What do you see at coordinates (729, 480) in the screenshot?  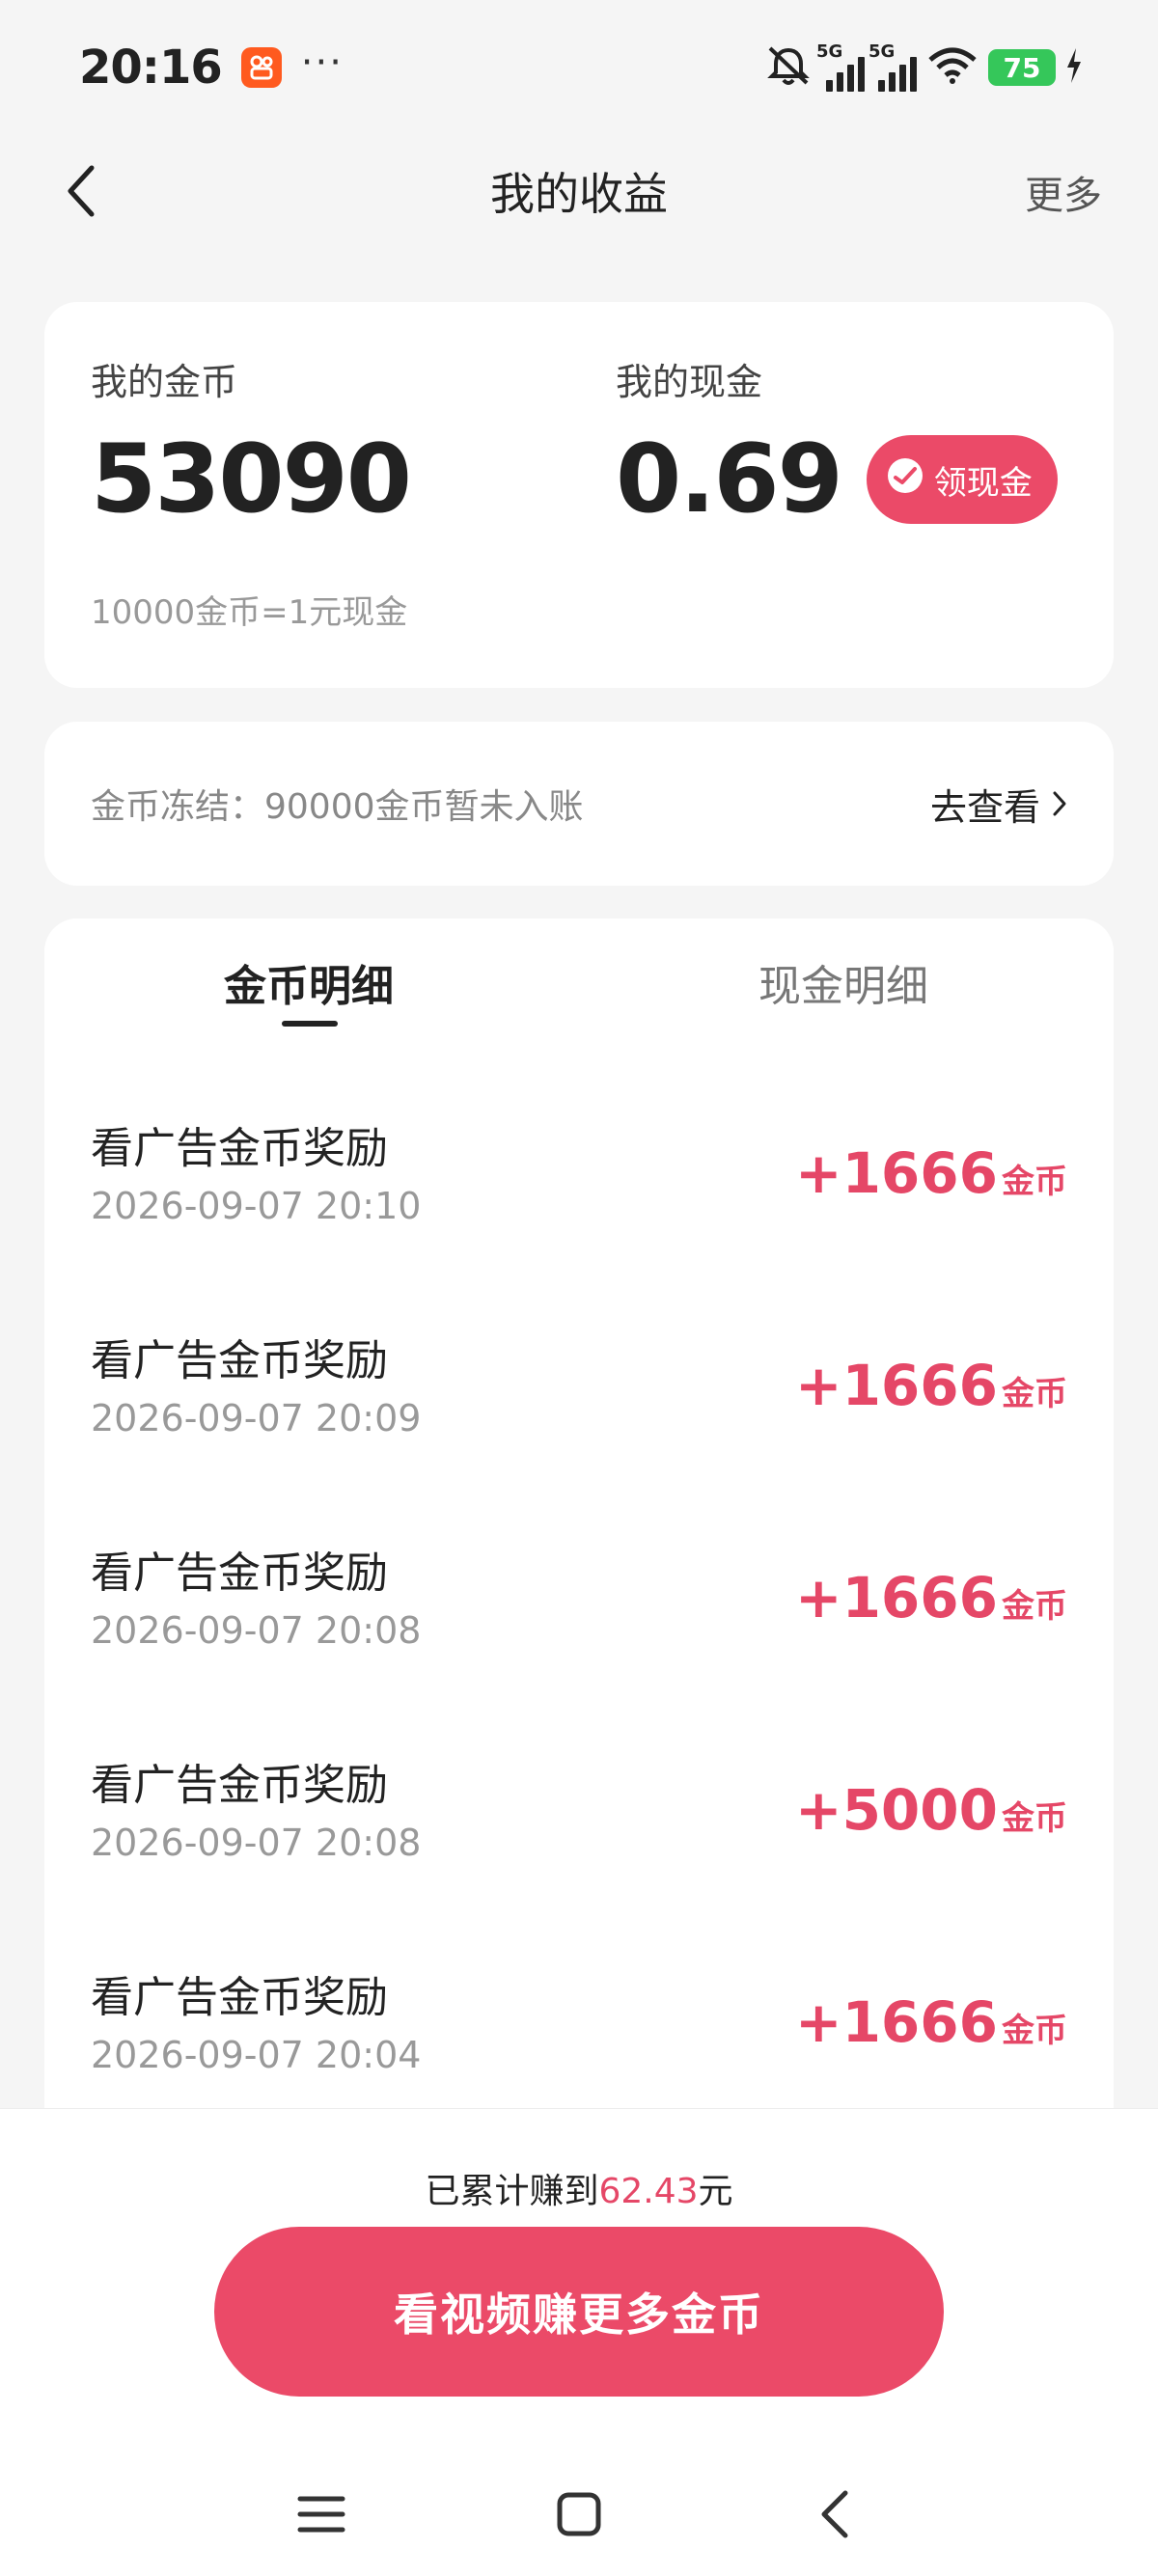 I see `cash-value: 0.69` at bounding box center [729, 480].